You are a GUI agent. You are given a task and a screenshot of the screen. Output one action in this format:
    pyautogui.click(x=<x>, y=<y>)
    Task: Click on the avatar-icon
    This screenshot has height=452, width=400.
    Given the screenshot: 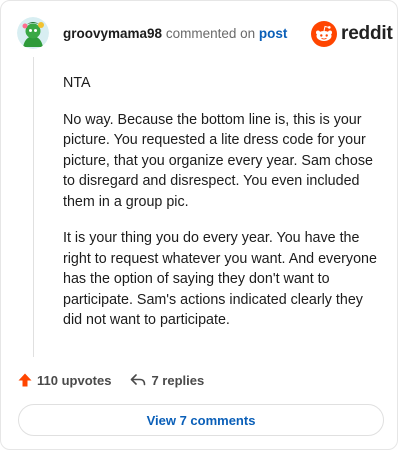 What is the action you would take?
    pyautogui.click(x=33, y=33)
    